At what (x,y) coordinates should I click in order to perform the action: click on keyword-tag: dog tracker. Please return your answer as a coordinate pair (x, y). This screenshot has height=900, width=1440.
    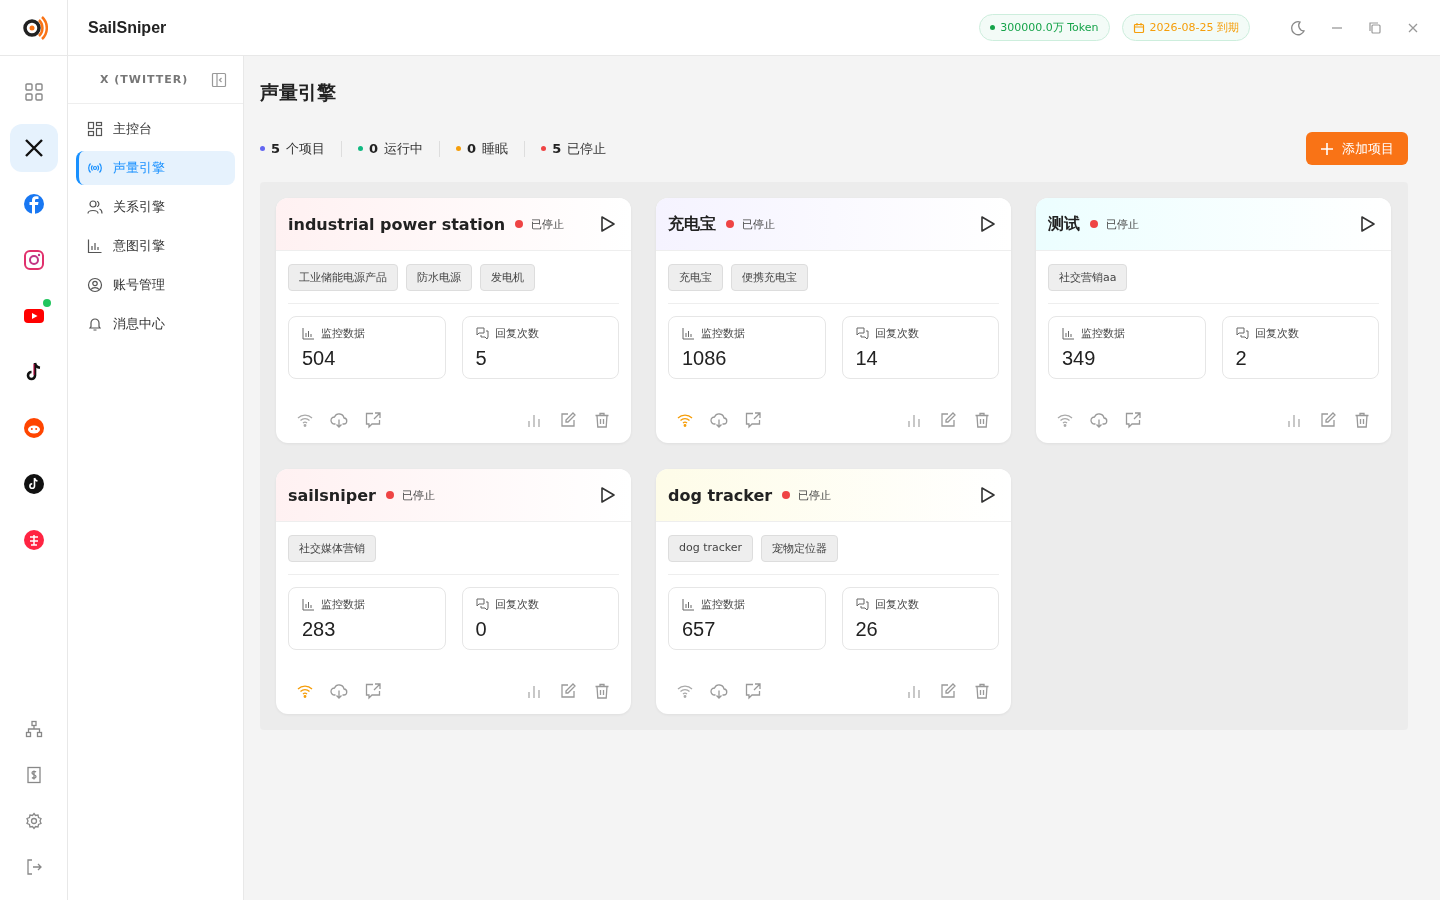
    Looking at the image, I should click on (711, 548).